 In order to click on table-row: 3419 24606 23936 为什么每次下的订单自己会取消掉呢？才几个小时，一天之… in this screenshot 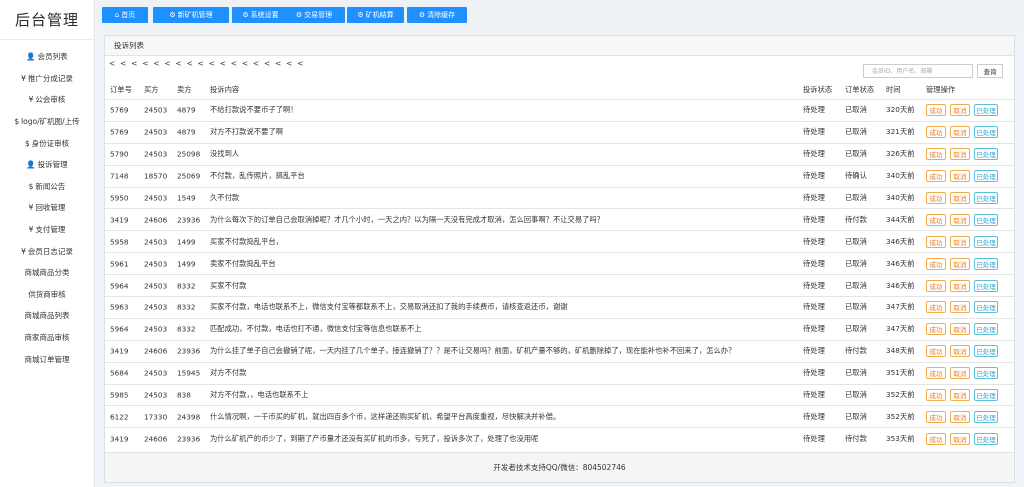, I will do `click(559, 219)`.